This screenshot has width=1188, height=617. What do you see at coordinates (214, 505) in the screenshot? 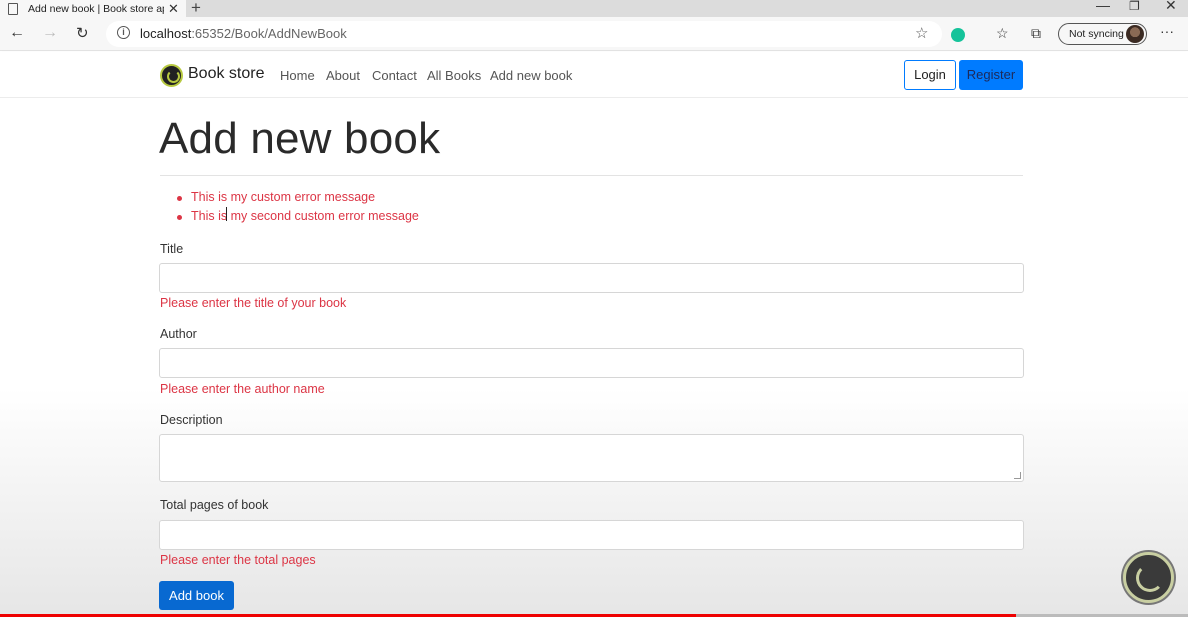
I see `total-pages-label: Total pages of book` at bounding box center [214, 505].